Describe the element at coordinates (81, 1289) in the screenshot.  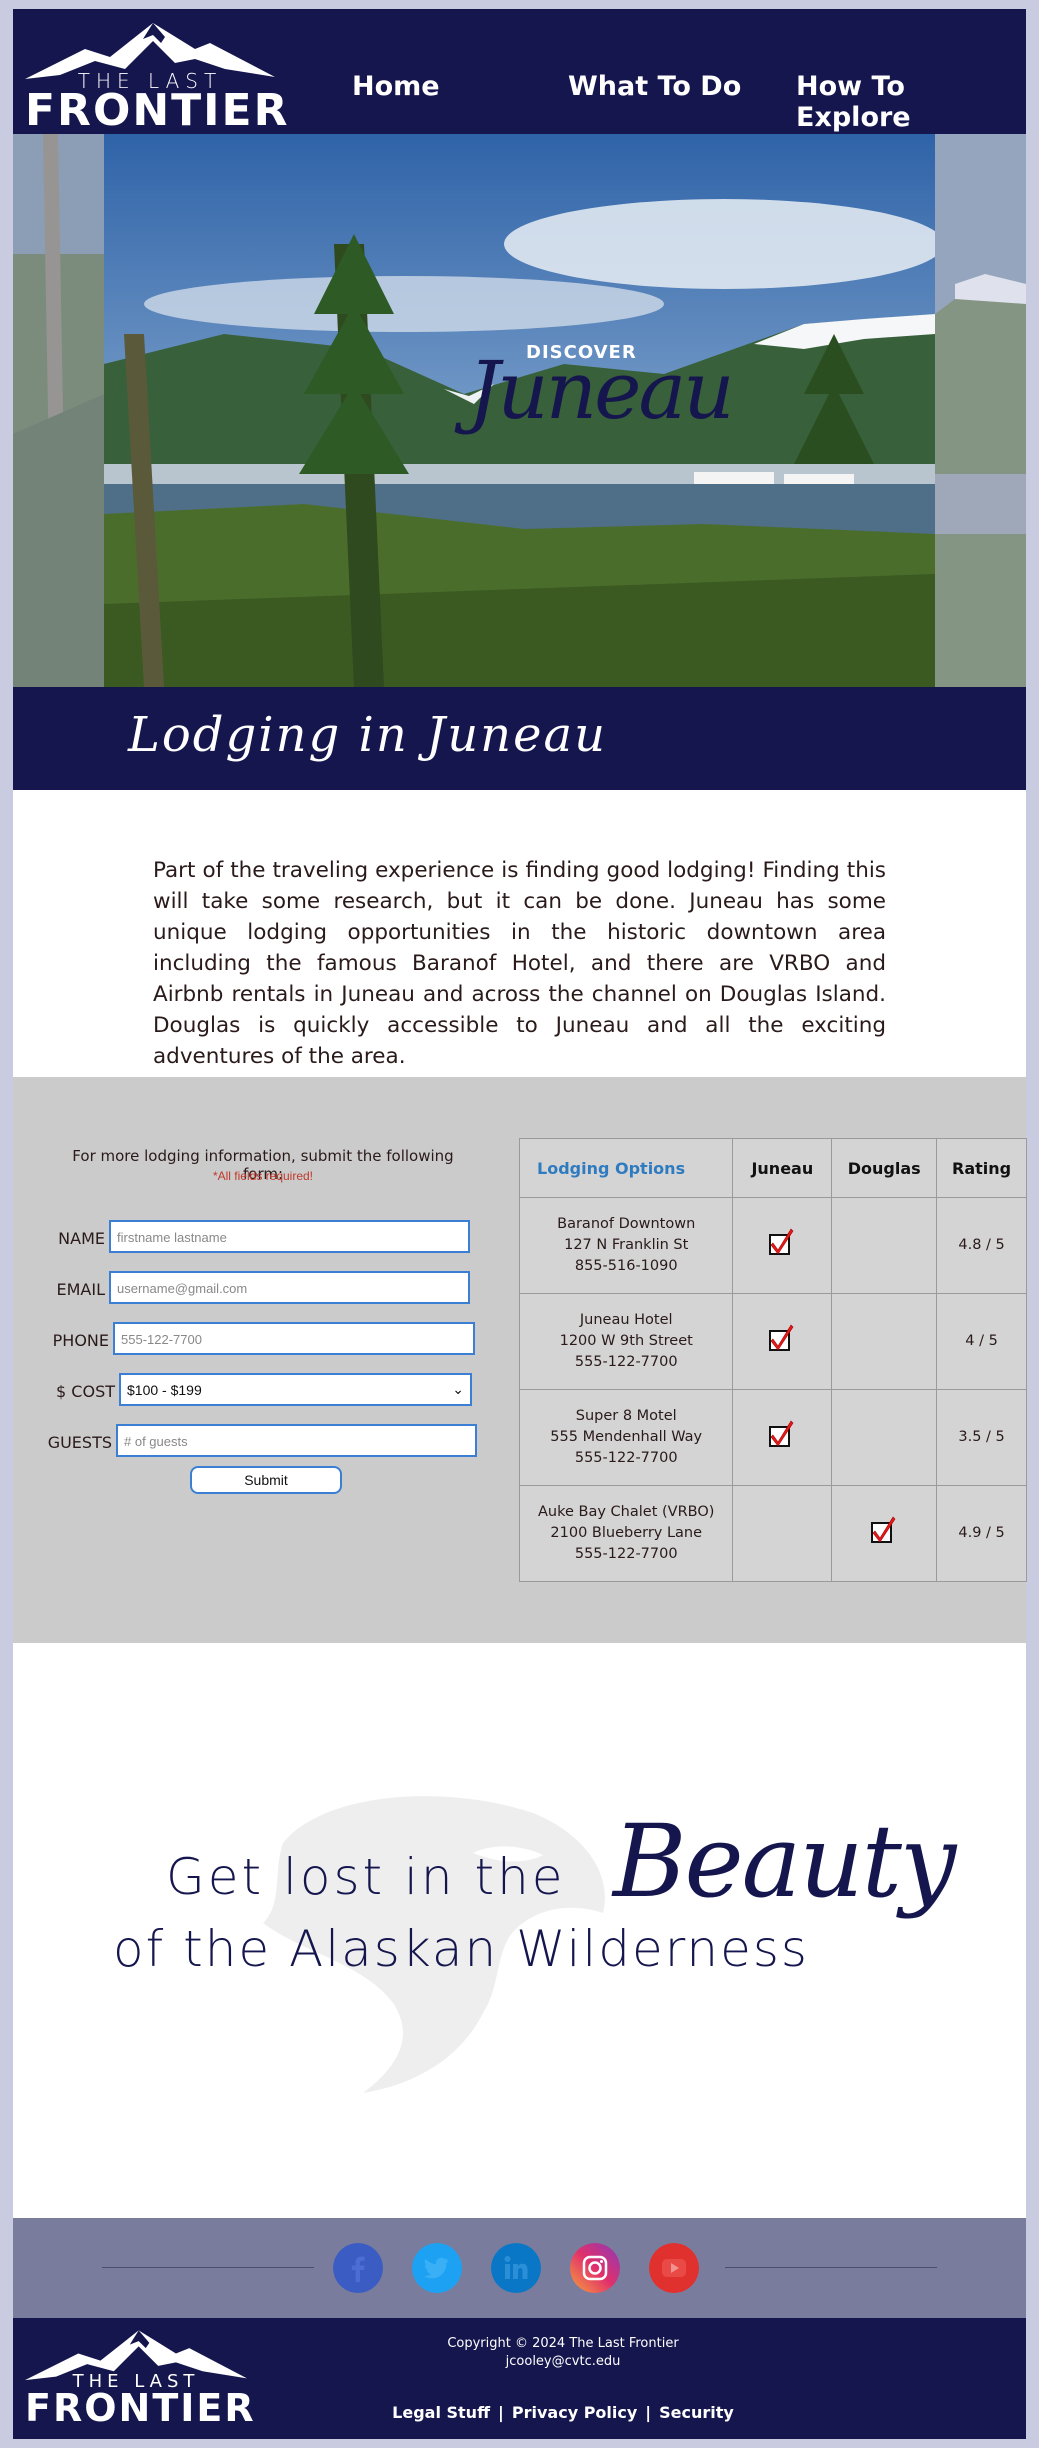
I see `email-label: EMAIL` at that location.